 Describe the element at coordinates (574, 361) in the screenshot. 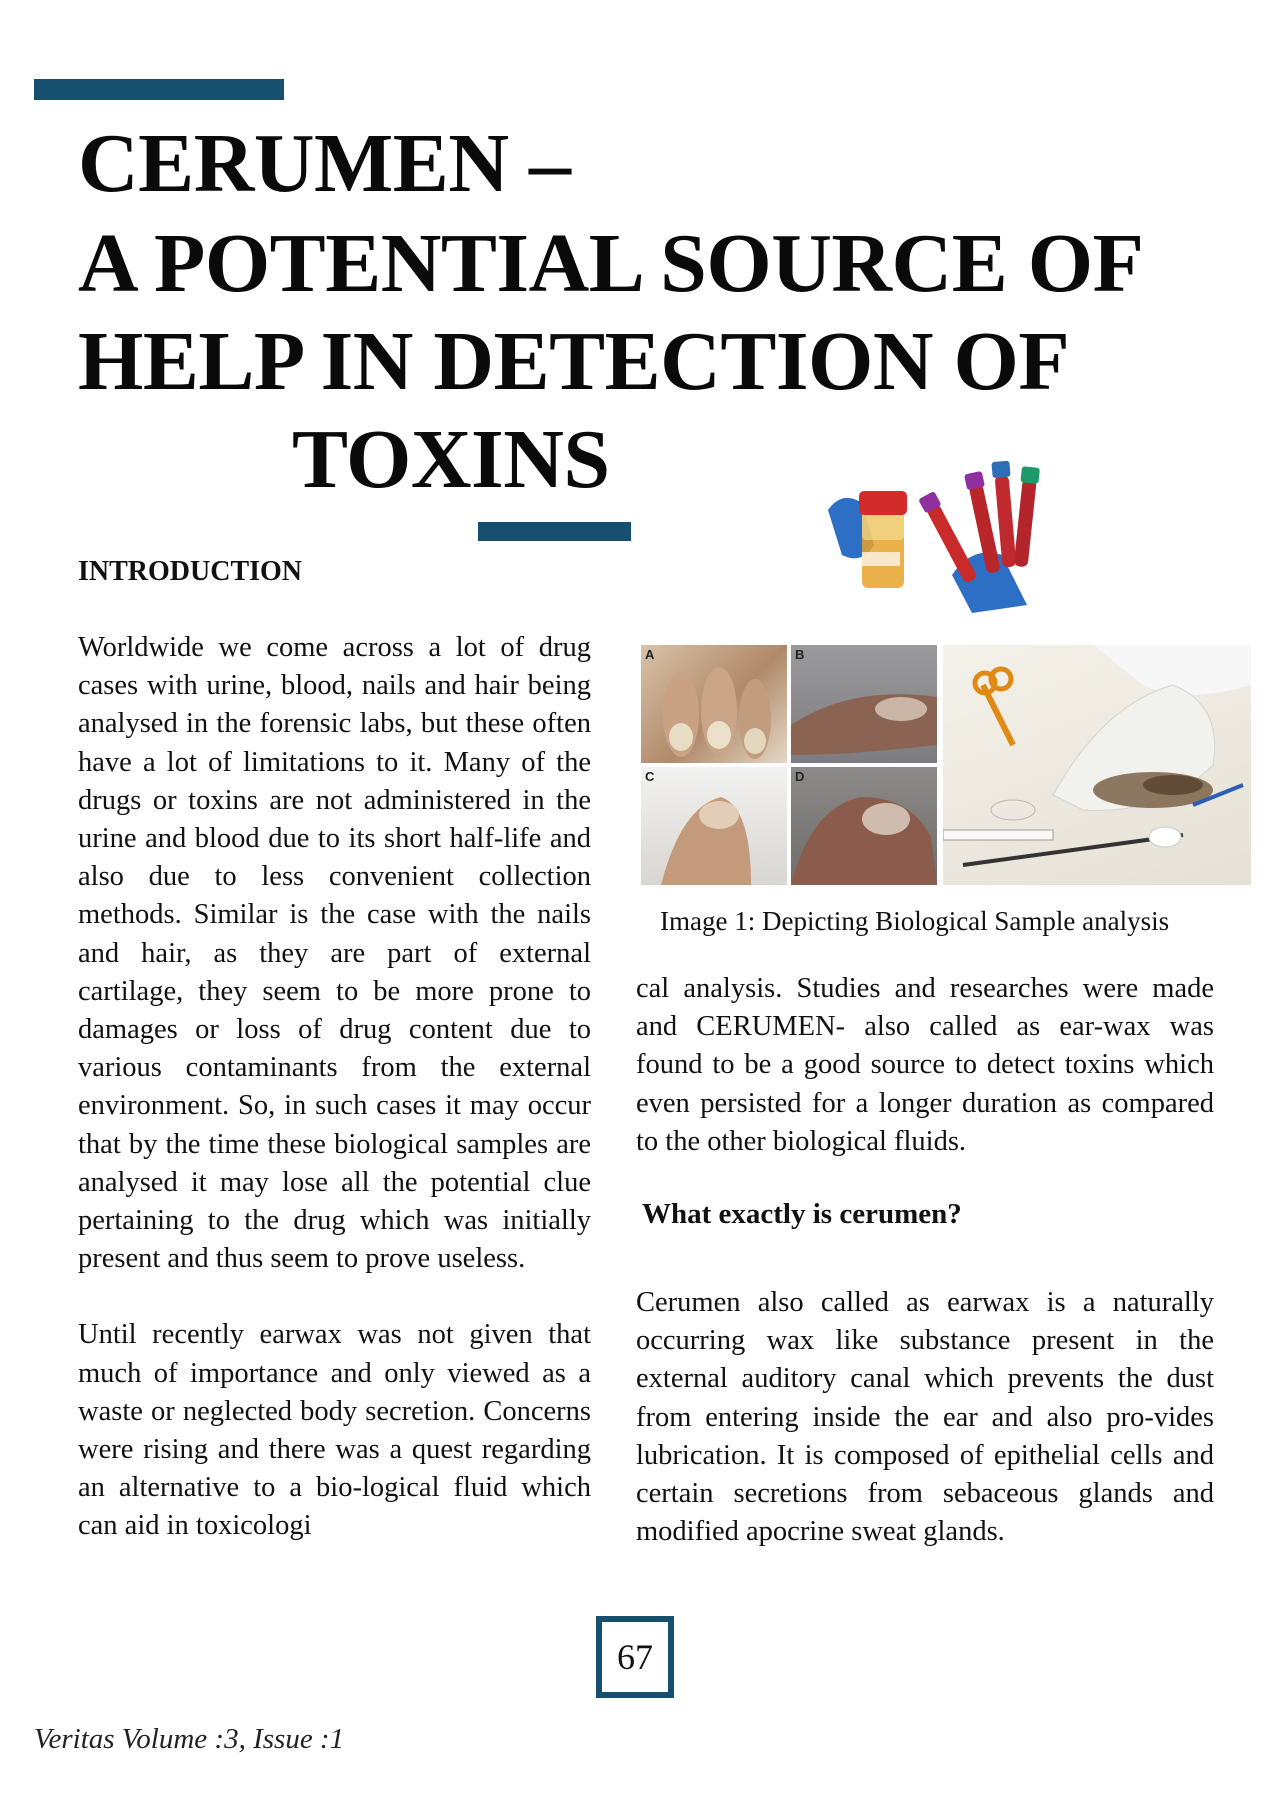

I see `title-line-3: HELP IN DETECTION OF` at that location.